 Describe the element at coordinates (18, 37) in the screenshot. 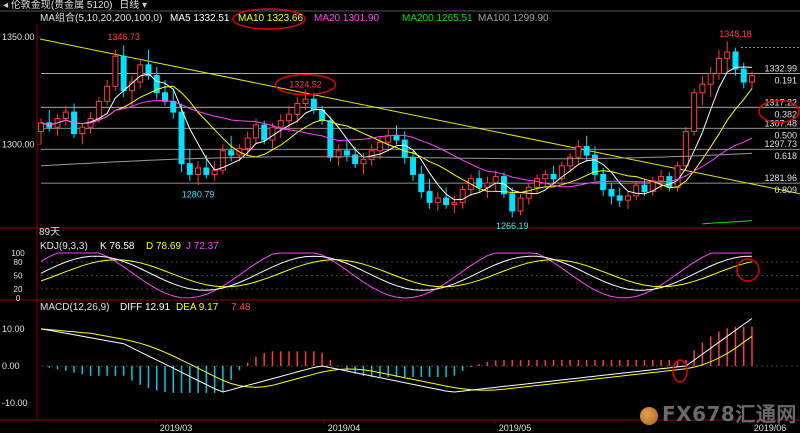

I see `price-tick-label: 1350.00` at that location.